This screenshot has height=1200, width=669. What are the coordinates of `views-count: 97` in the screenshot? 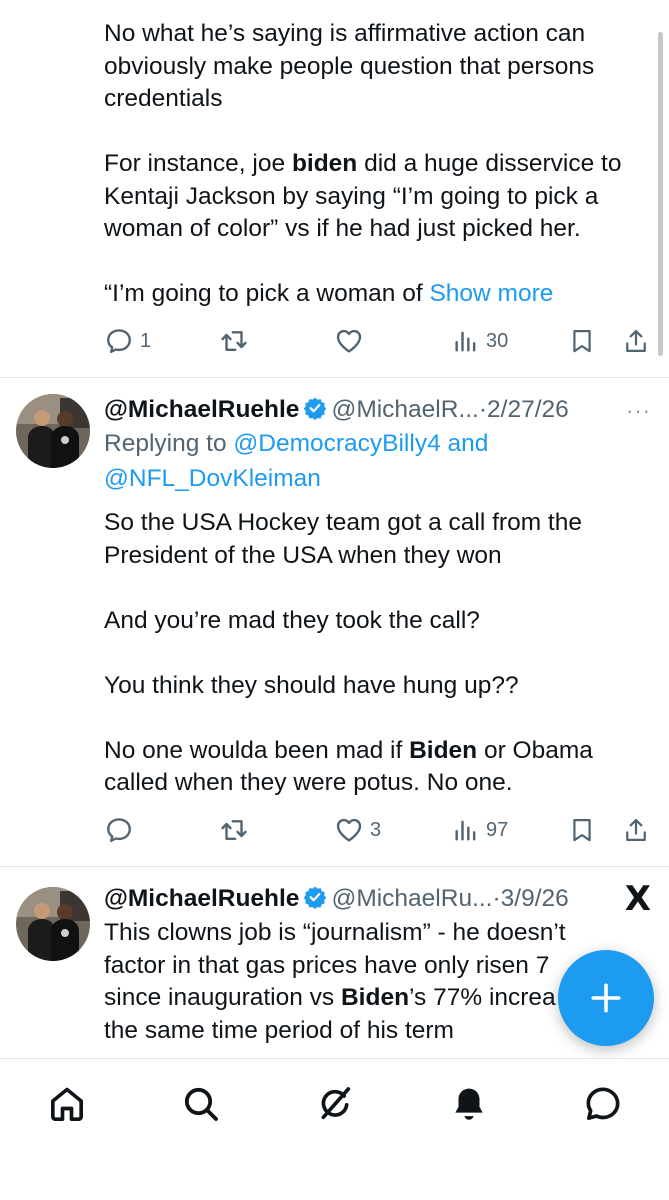 It's located at (497, 829).